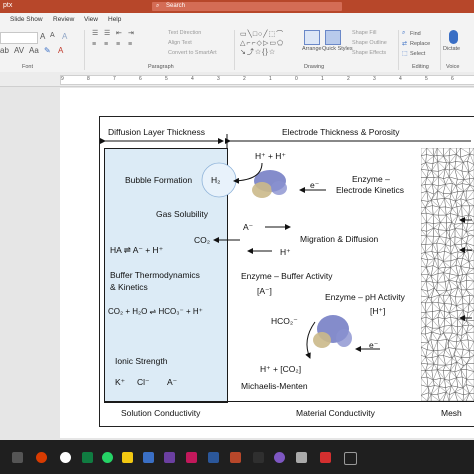 Image resolution: width=474 pixels, height=474 pixels. Describe the element at coordinates (87, 457) in the screenshot. I see `excel-icon` at that location.